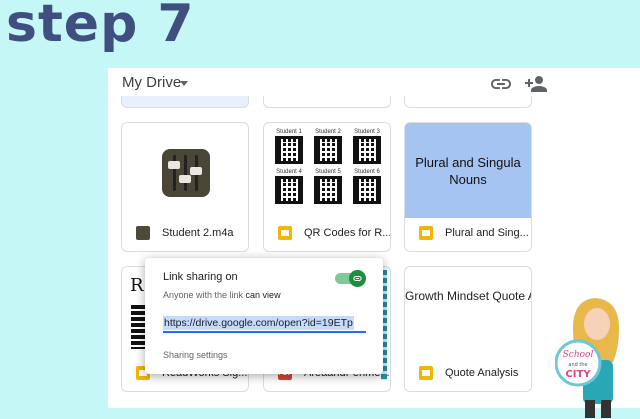 Image resolution: width=640 pixels, height=419 pixels. I want to click on audio-mixer-thumbnail, so click(186, 173).